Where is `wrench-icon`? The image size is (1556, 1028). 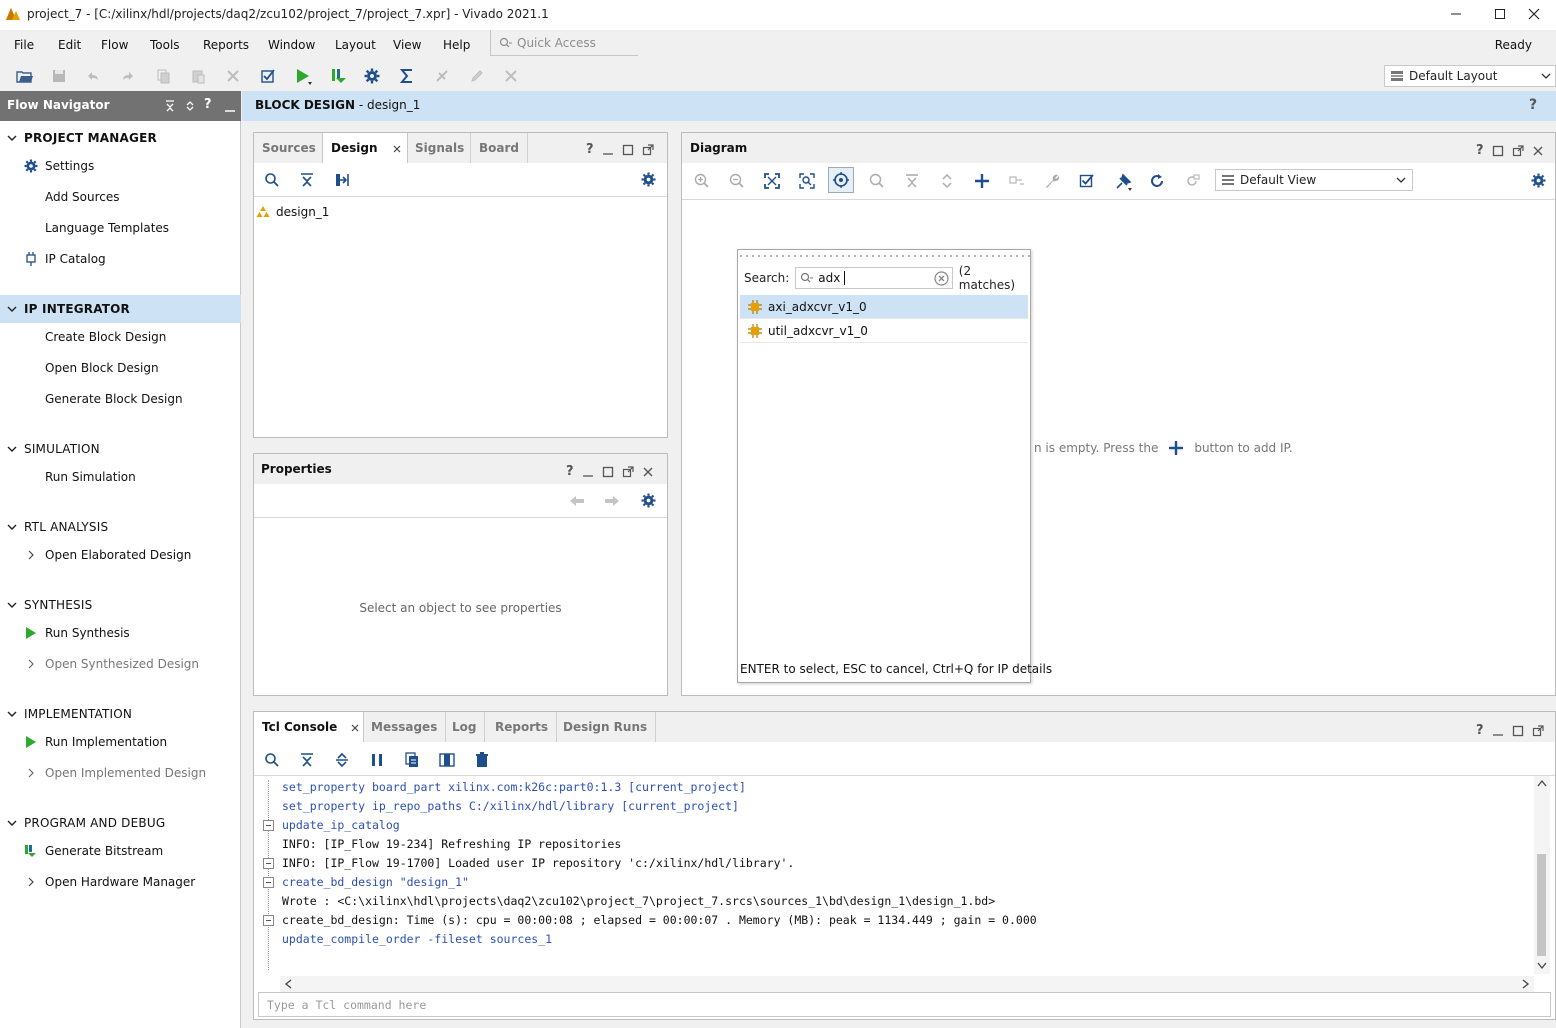 wrench-icon is located at coordinates (1052, 181).